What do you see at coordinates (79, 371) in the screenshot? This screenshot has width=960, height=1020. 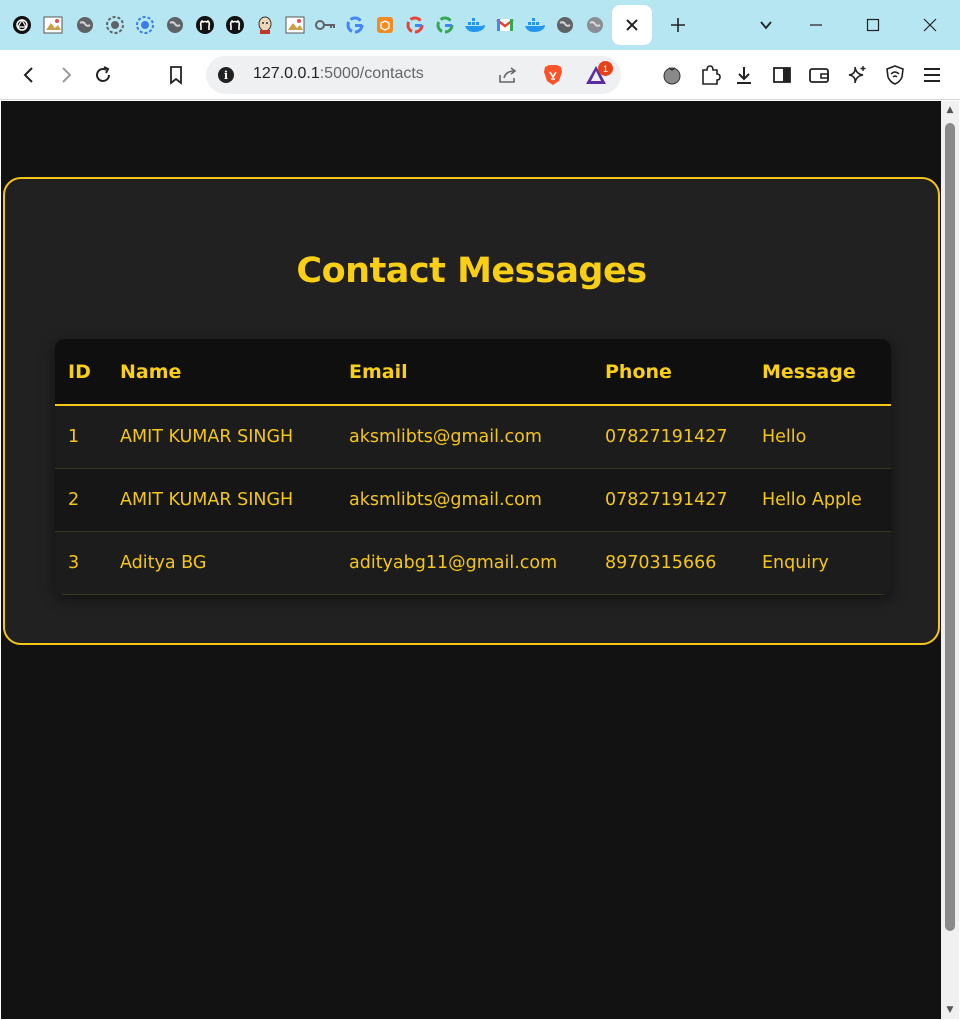 I see `header-id: ID` at bounding box center [79, 371].